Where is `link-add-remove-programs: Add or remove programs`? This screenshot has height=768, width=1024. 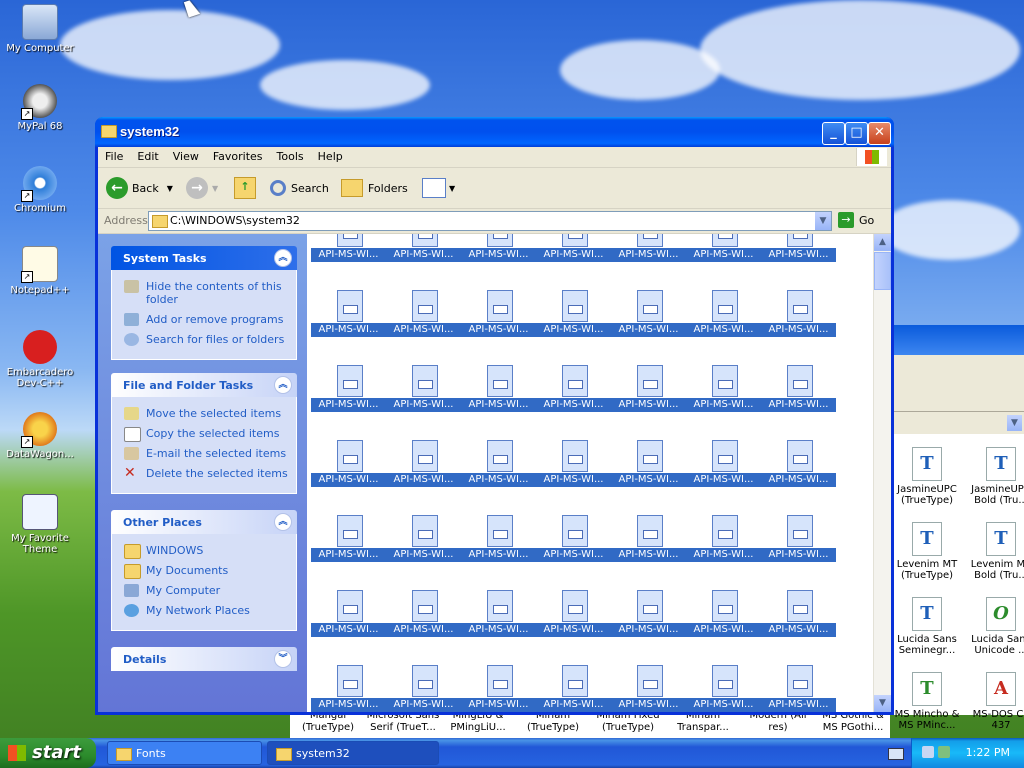
link-add-remove-programs: Add or remove programs is located at coordinates (206, 319).